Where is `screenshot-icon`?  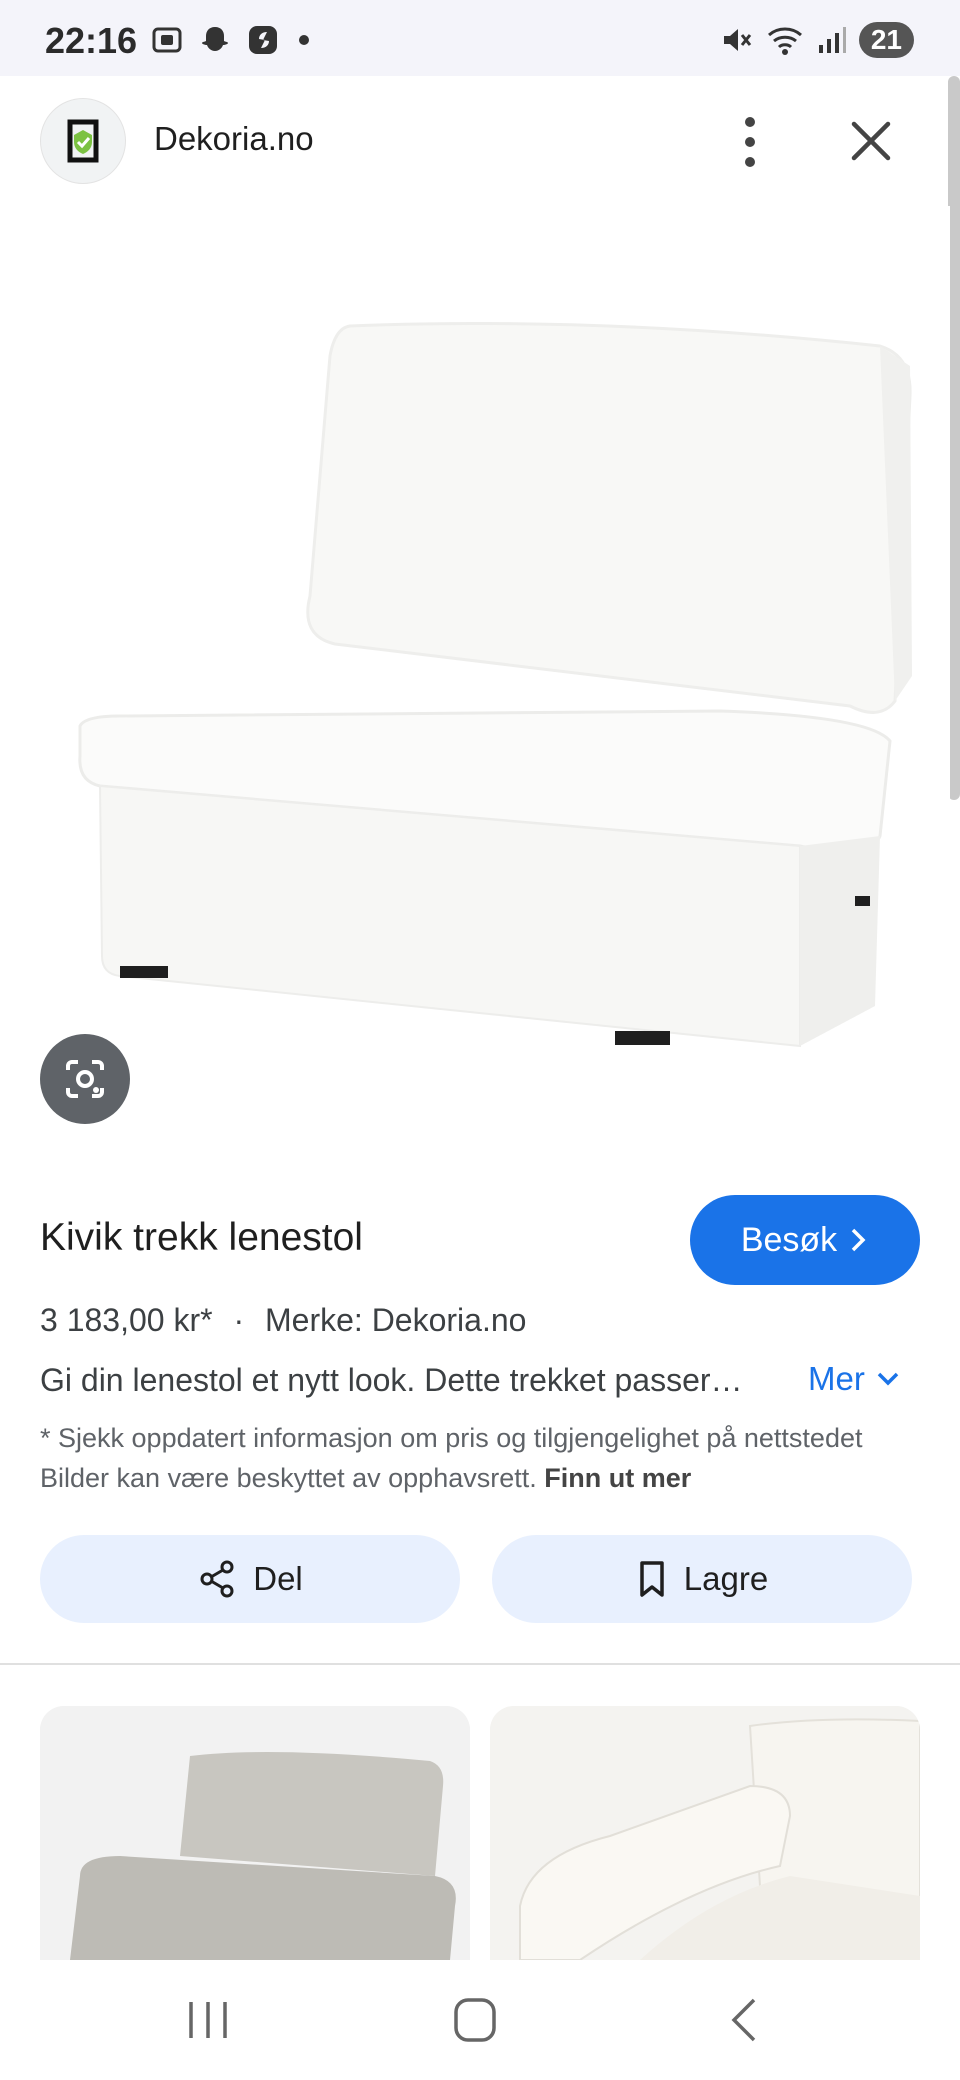 screenshot-icon is located at coordinates (167, 40).